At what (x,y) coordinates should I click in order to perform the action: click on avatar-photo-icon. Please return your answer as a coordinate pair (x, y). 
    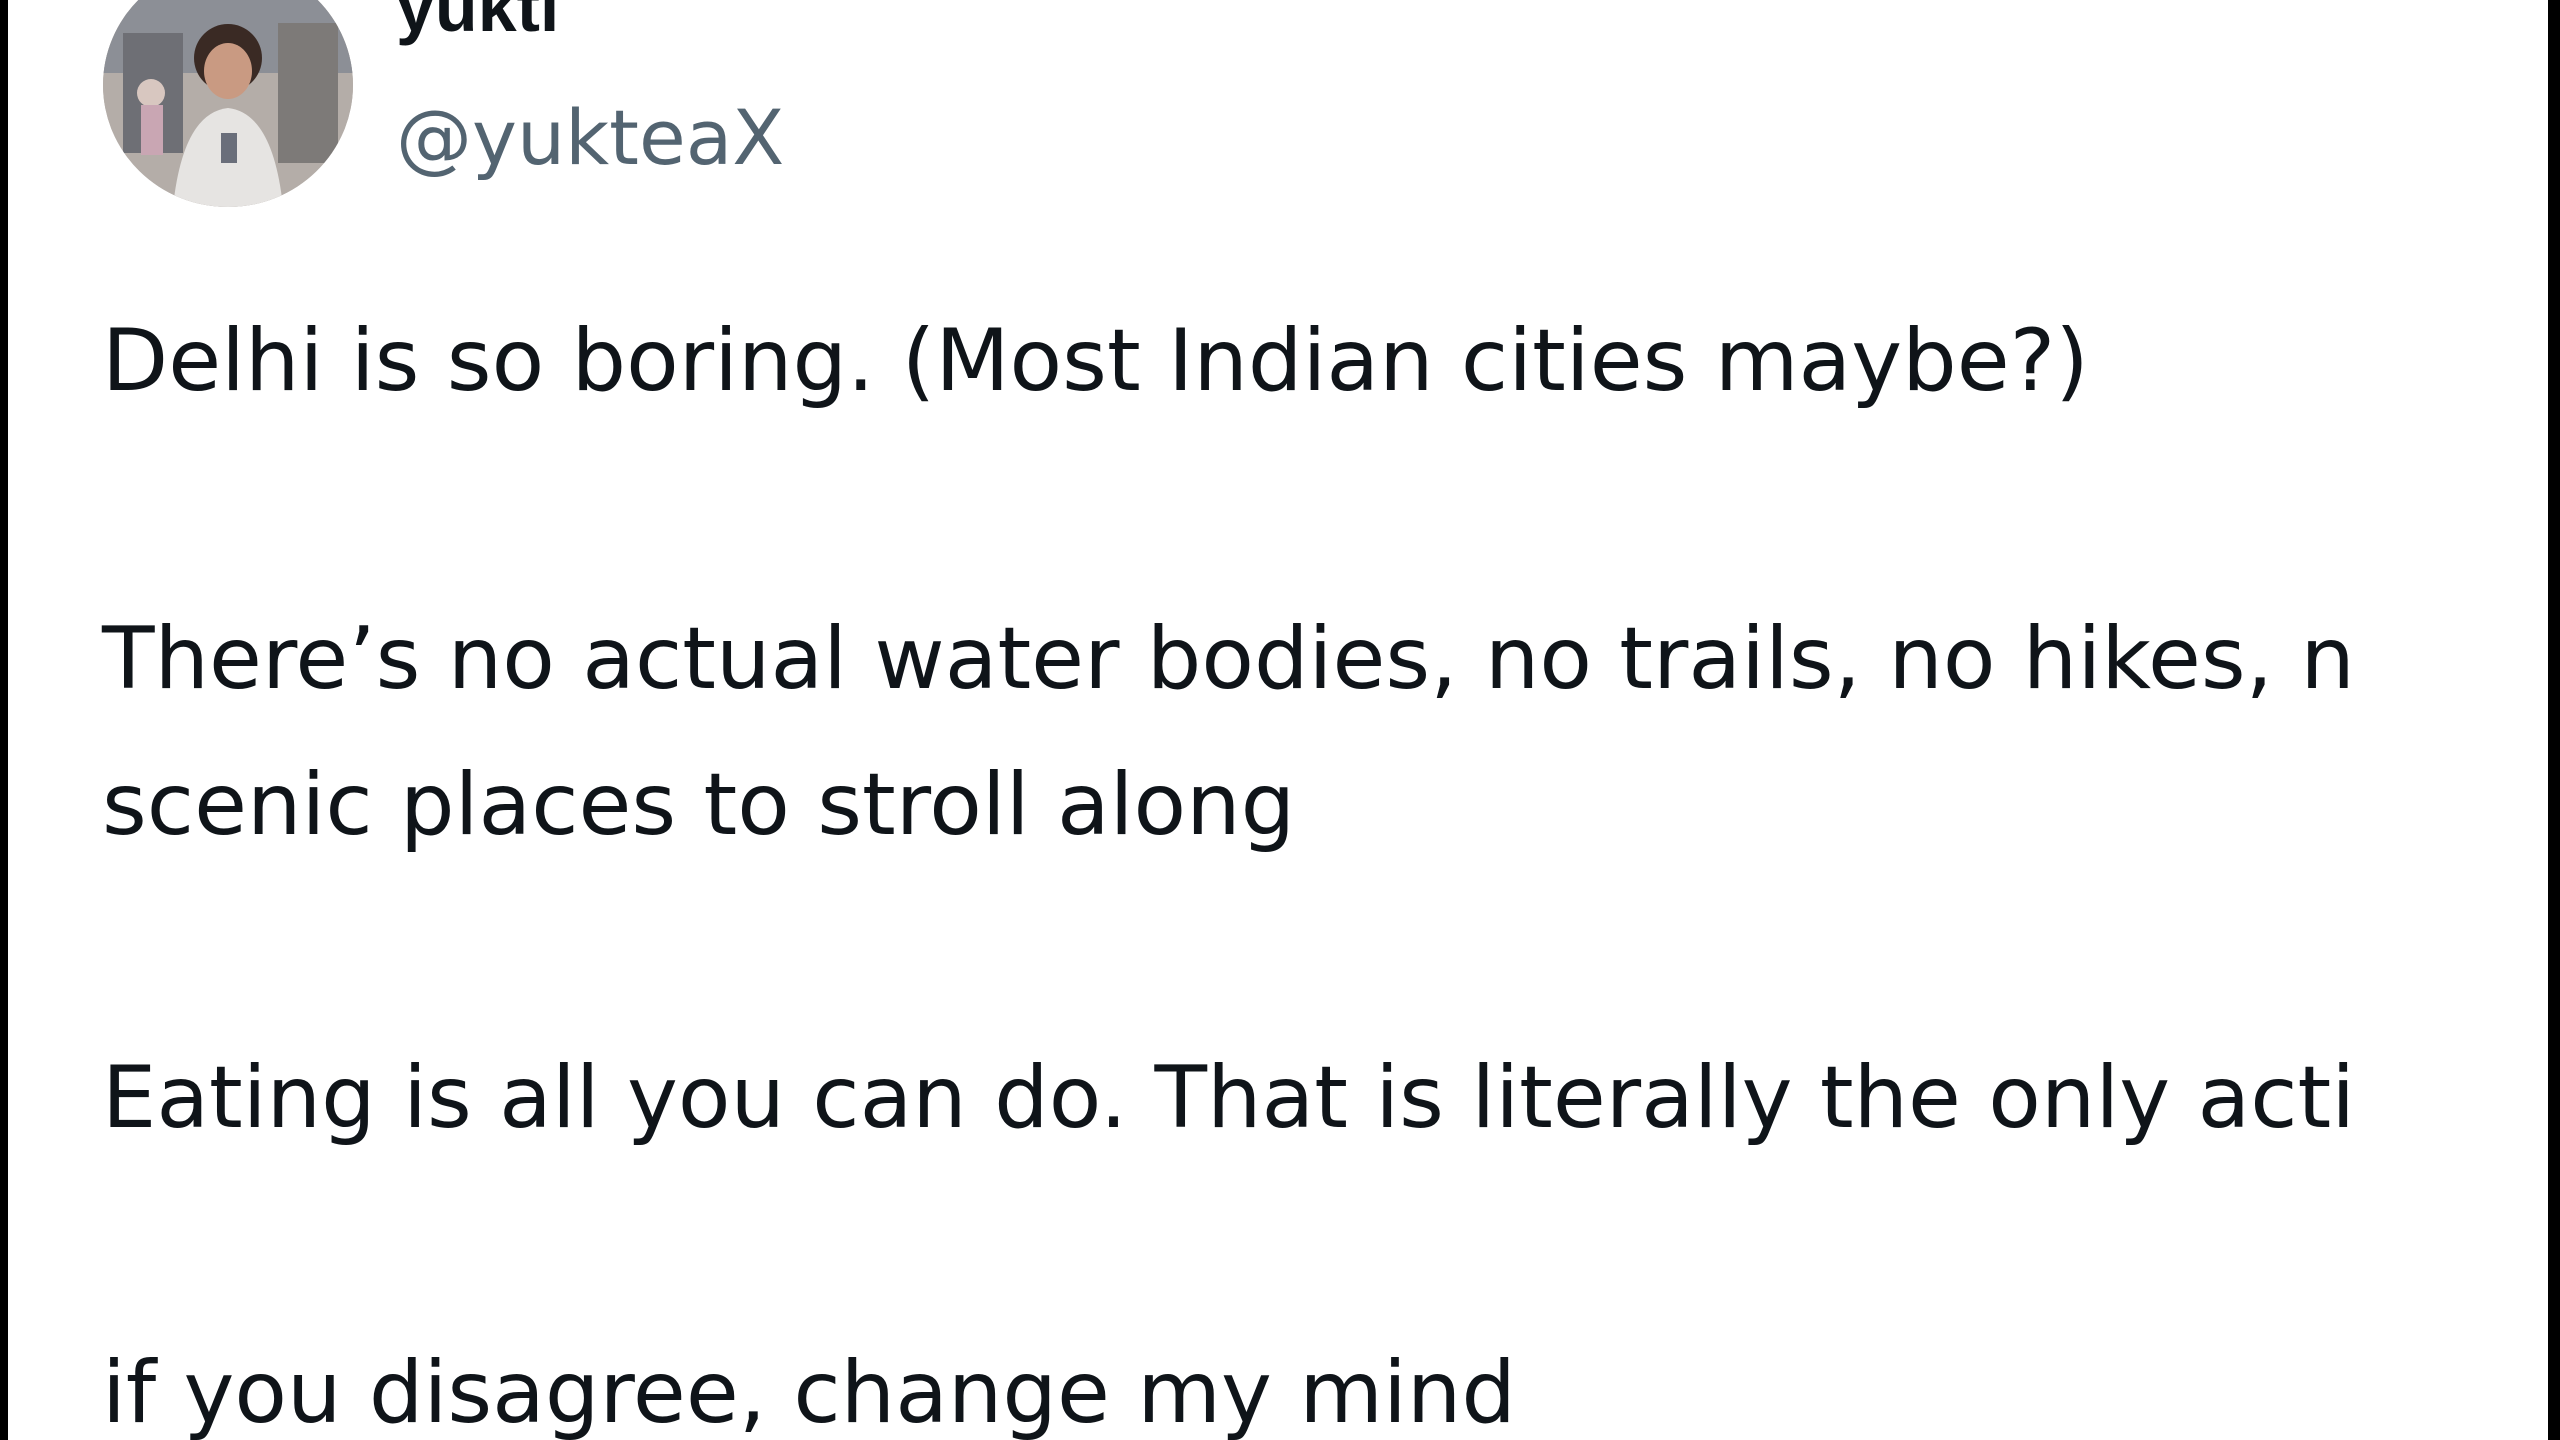
    Looking at the image, I should click on (228, 103).